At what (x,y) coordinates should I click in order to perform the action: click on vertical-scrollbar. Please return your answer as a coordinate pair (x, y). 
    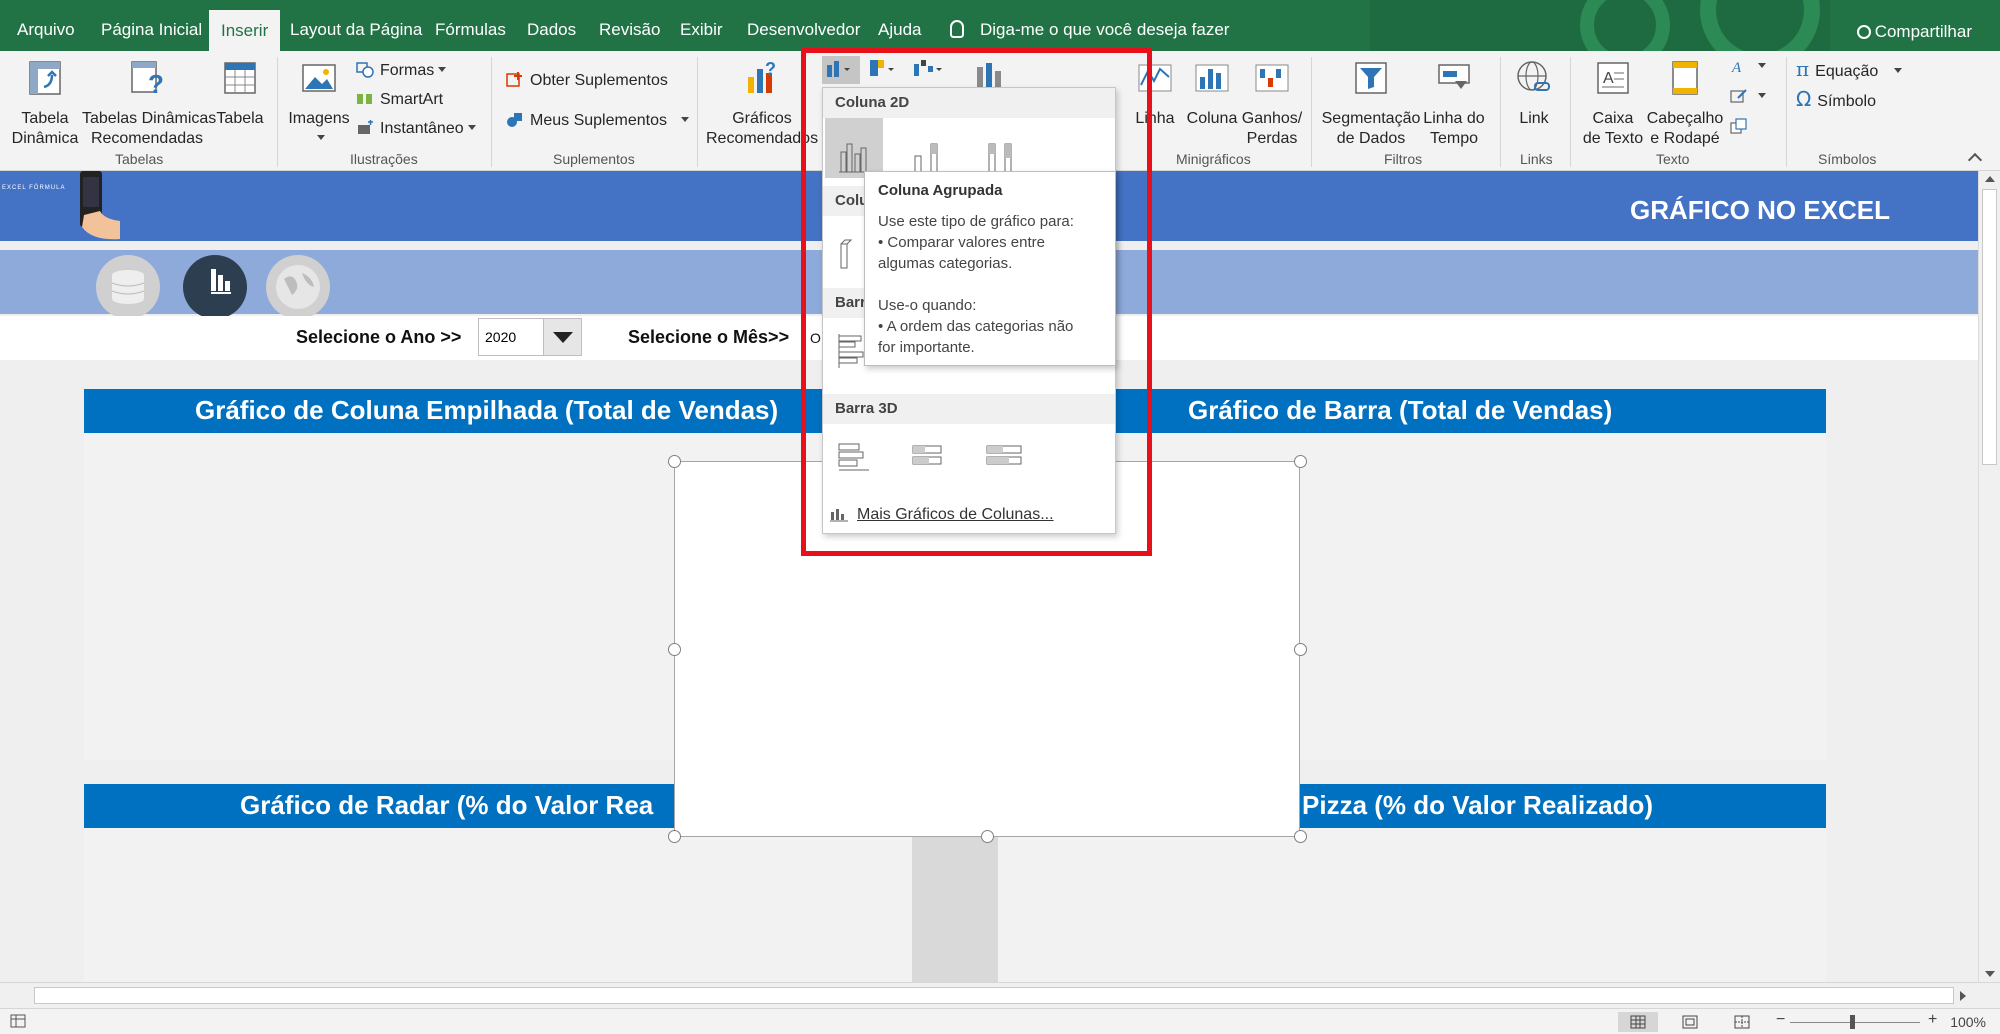
    Looking at the image, I should click on (1989, 576).